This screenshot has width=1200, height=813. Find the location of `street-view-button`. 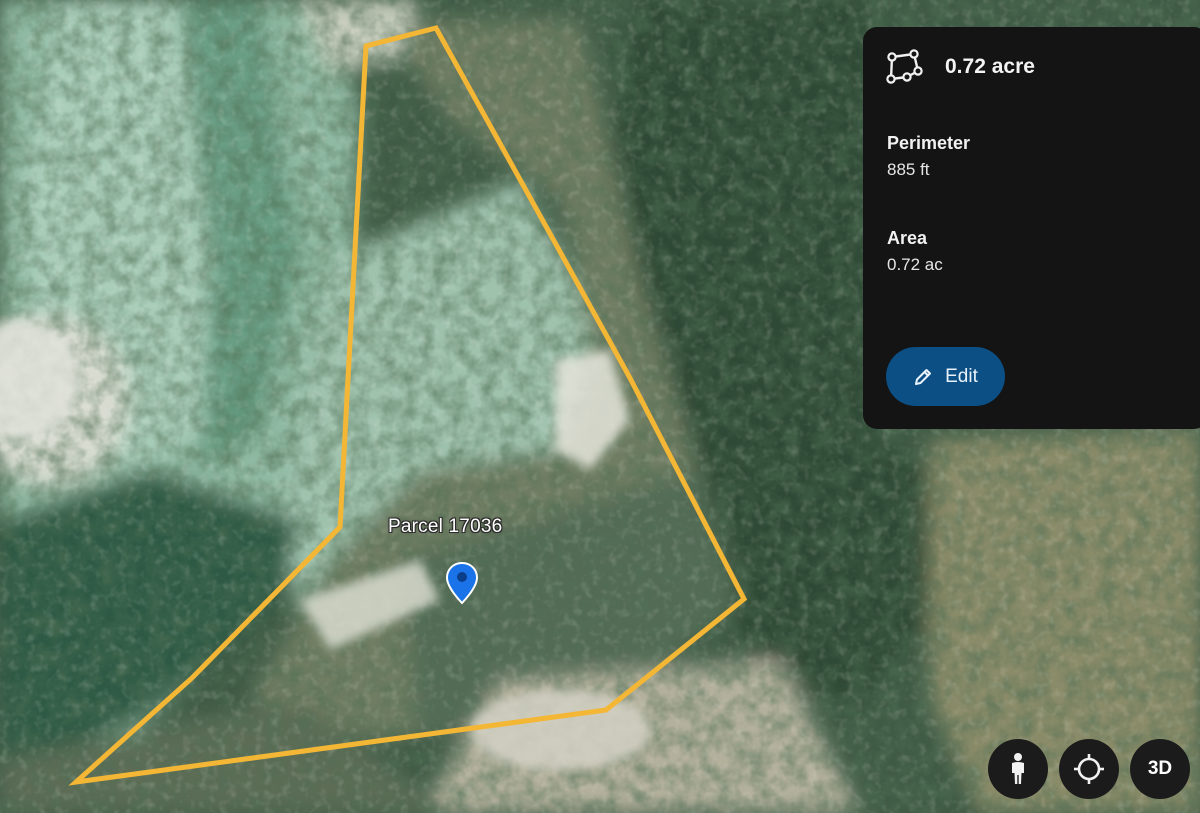

street-view-button is located at coordinates (1018, 769).